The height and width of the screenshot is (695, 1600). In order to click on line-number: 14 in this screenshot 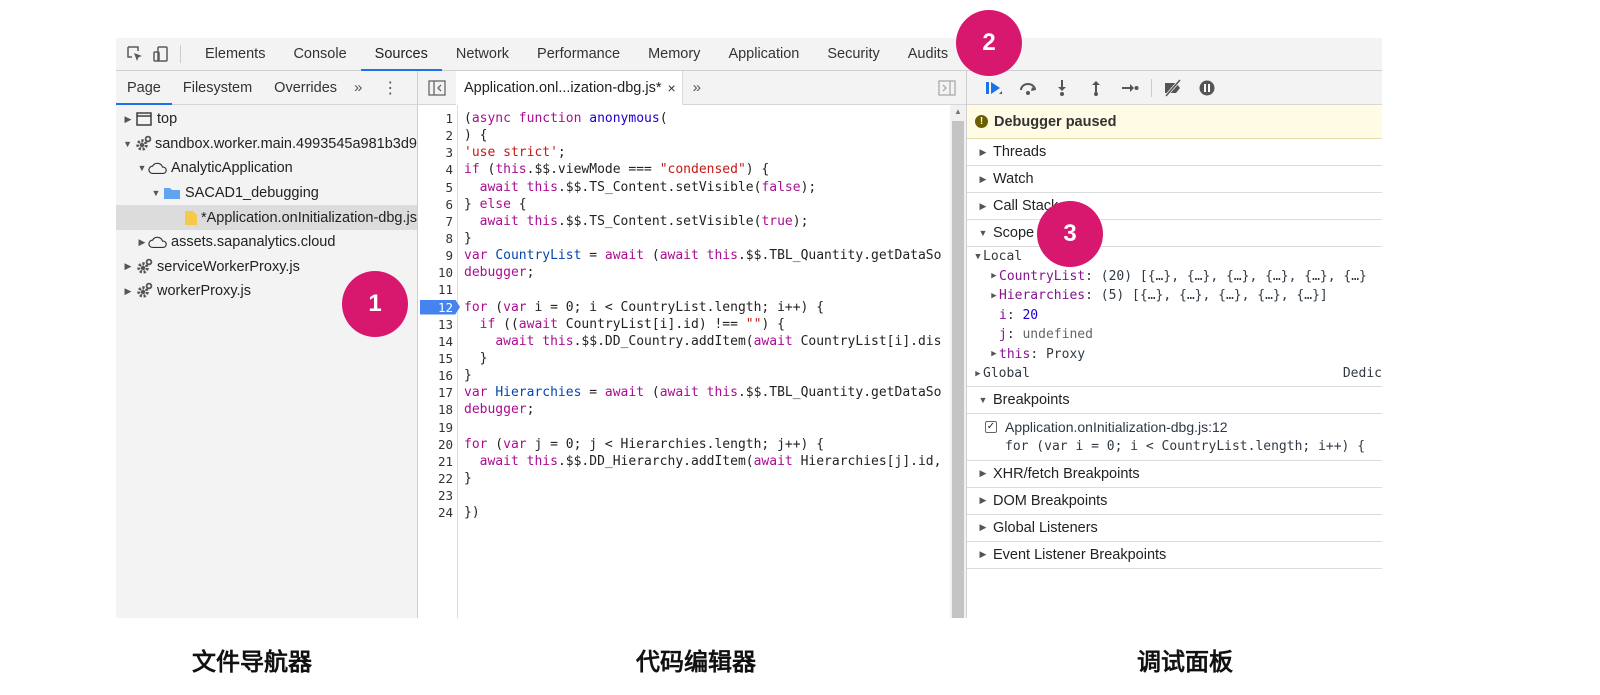, I will do `click(438, 341)`.